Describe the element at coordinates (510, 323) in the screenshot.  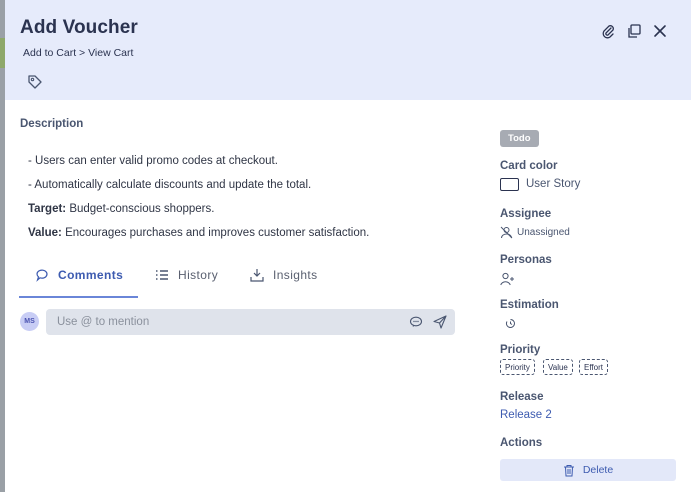
I see `timer-icon` at that location.